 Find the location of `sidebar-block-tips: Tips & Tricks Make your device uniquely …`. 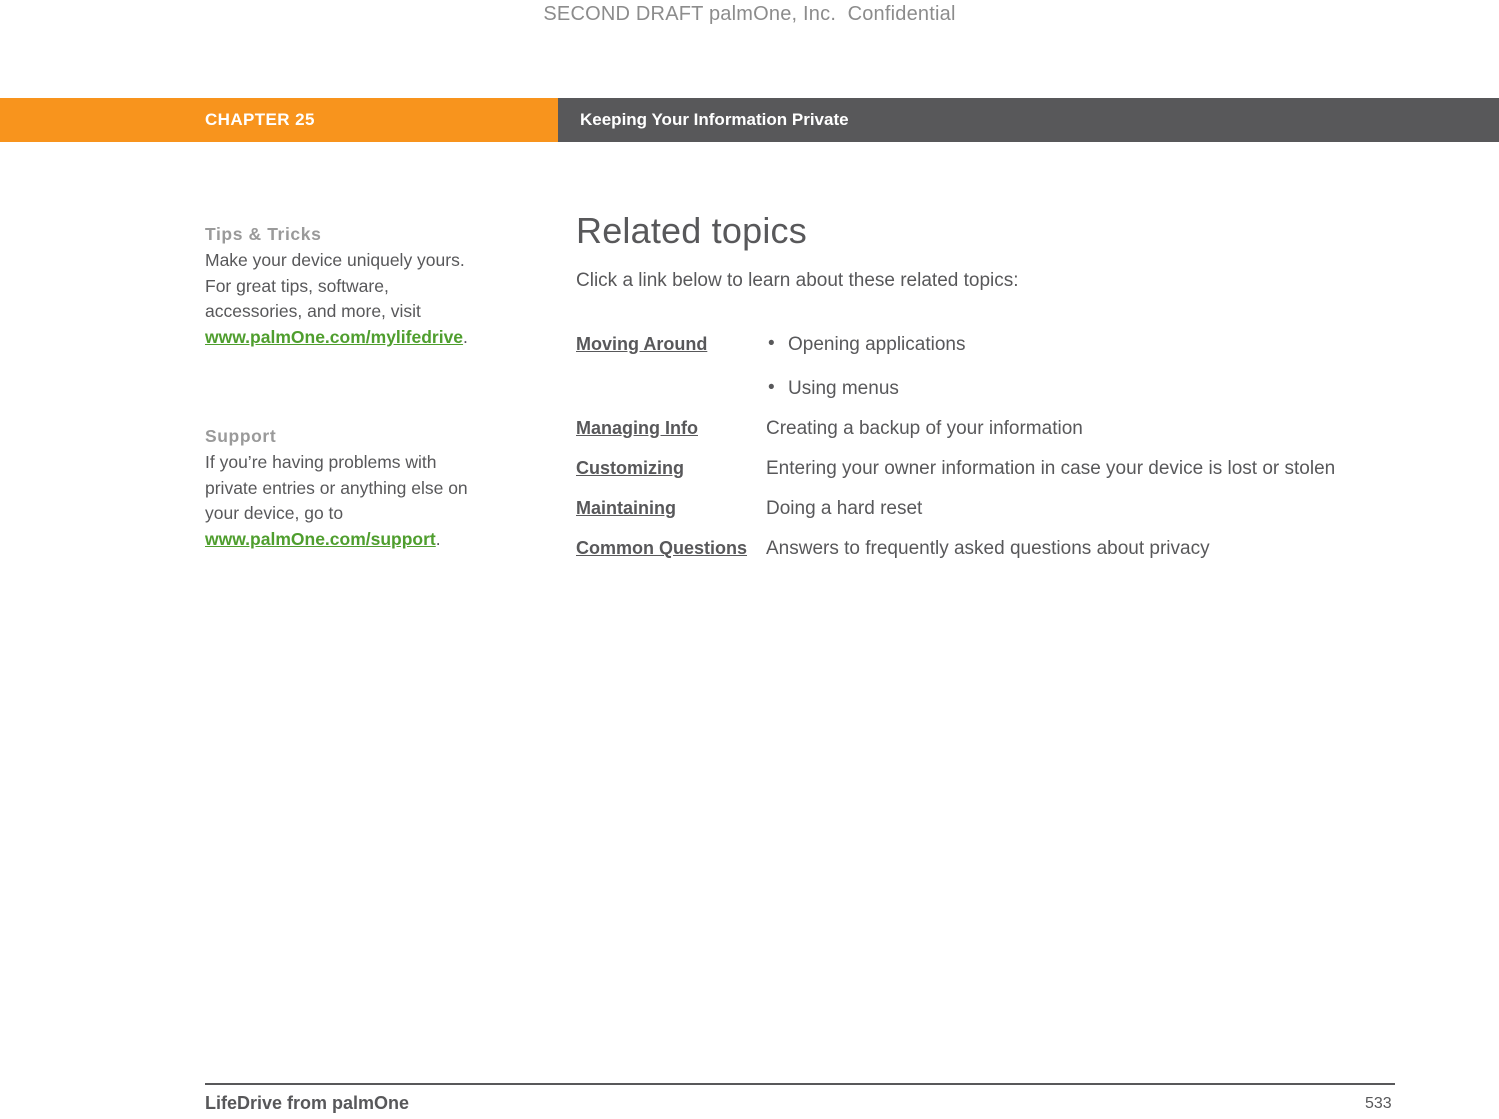

sidebar-block-tips: Tips & Tricks Make your device uniquely … is located at coordinates (344, 286).